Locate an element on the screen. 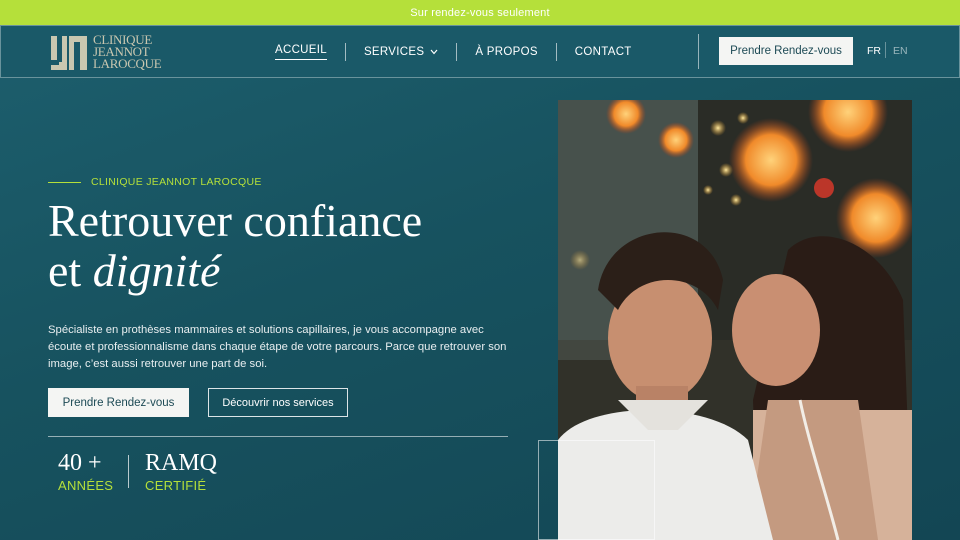 The height and width of the screenshot is (540, 960). announcement-bar: Sur rendez-vous seulement is located at coordinates (480, 12).